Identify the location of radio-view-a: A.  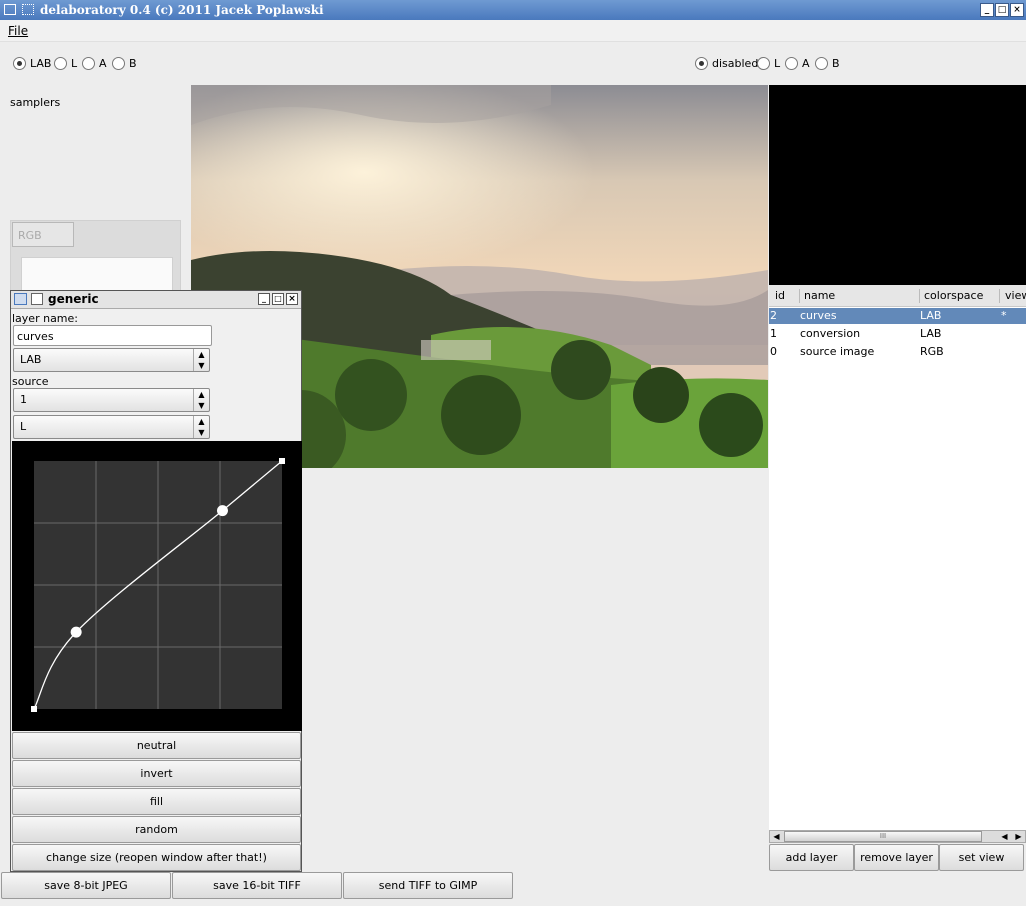
(797, 63).